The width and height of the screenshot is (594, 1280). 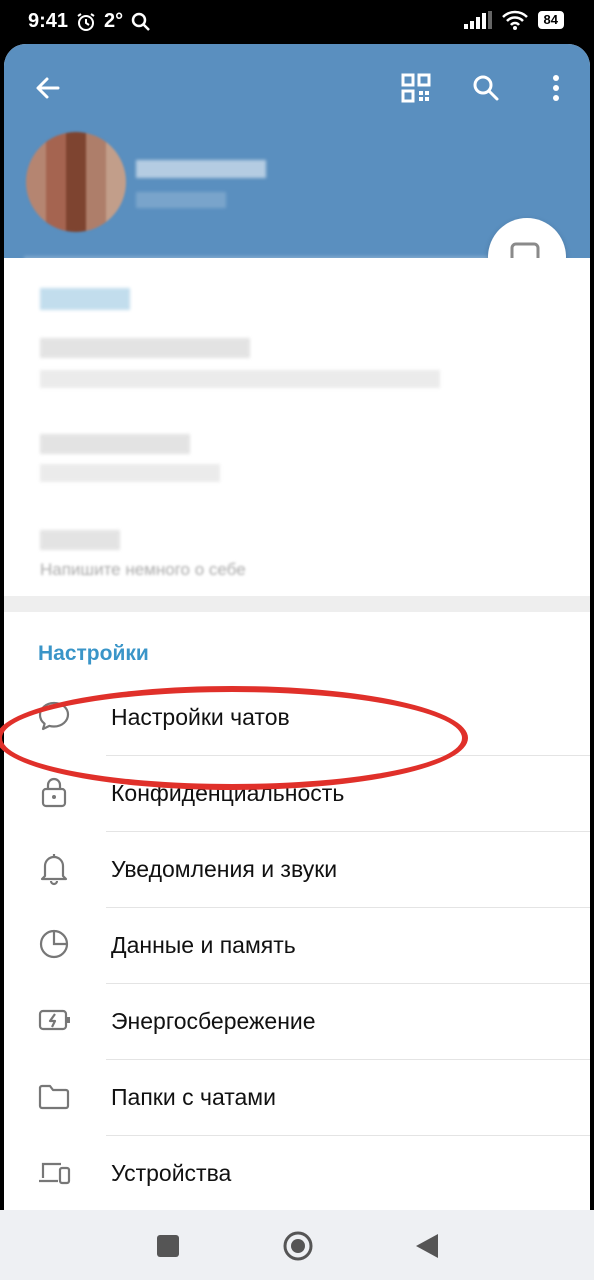 What do you see at coordinates (201, 169) in the screenshot?
I see `profile-name-redacted` at bounding box center [201, 169].